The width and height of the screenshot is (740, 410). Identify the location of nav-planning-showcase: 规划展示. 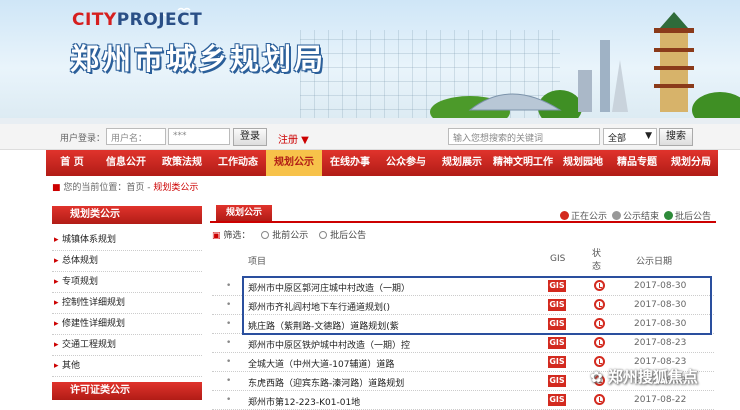
(462, 163).